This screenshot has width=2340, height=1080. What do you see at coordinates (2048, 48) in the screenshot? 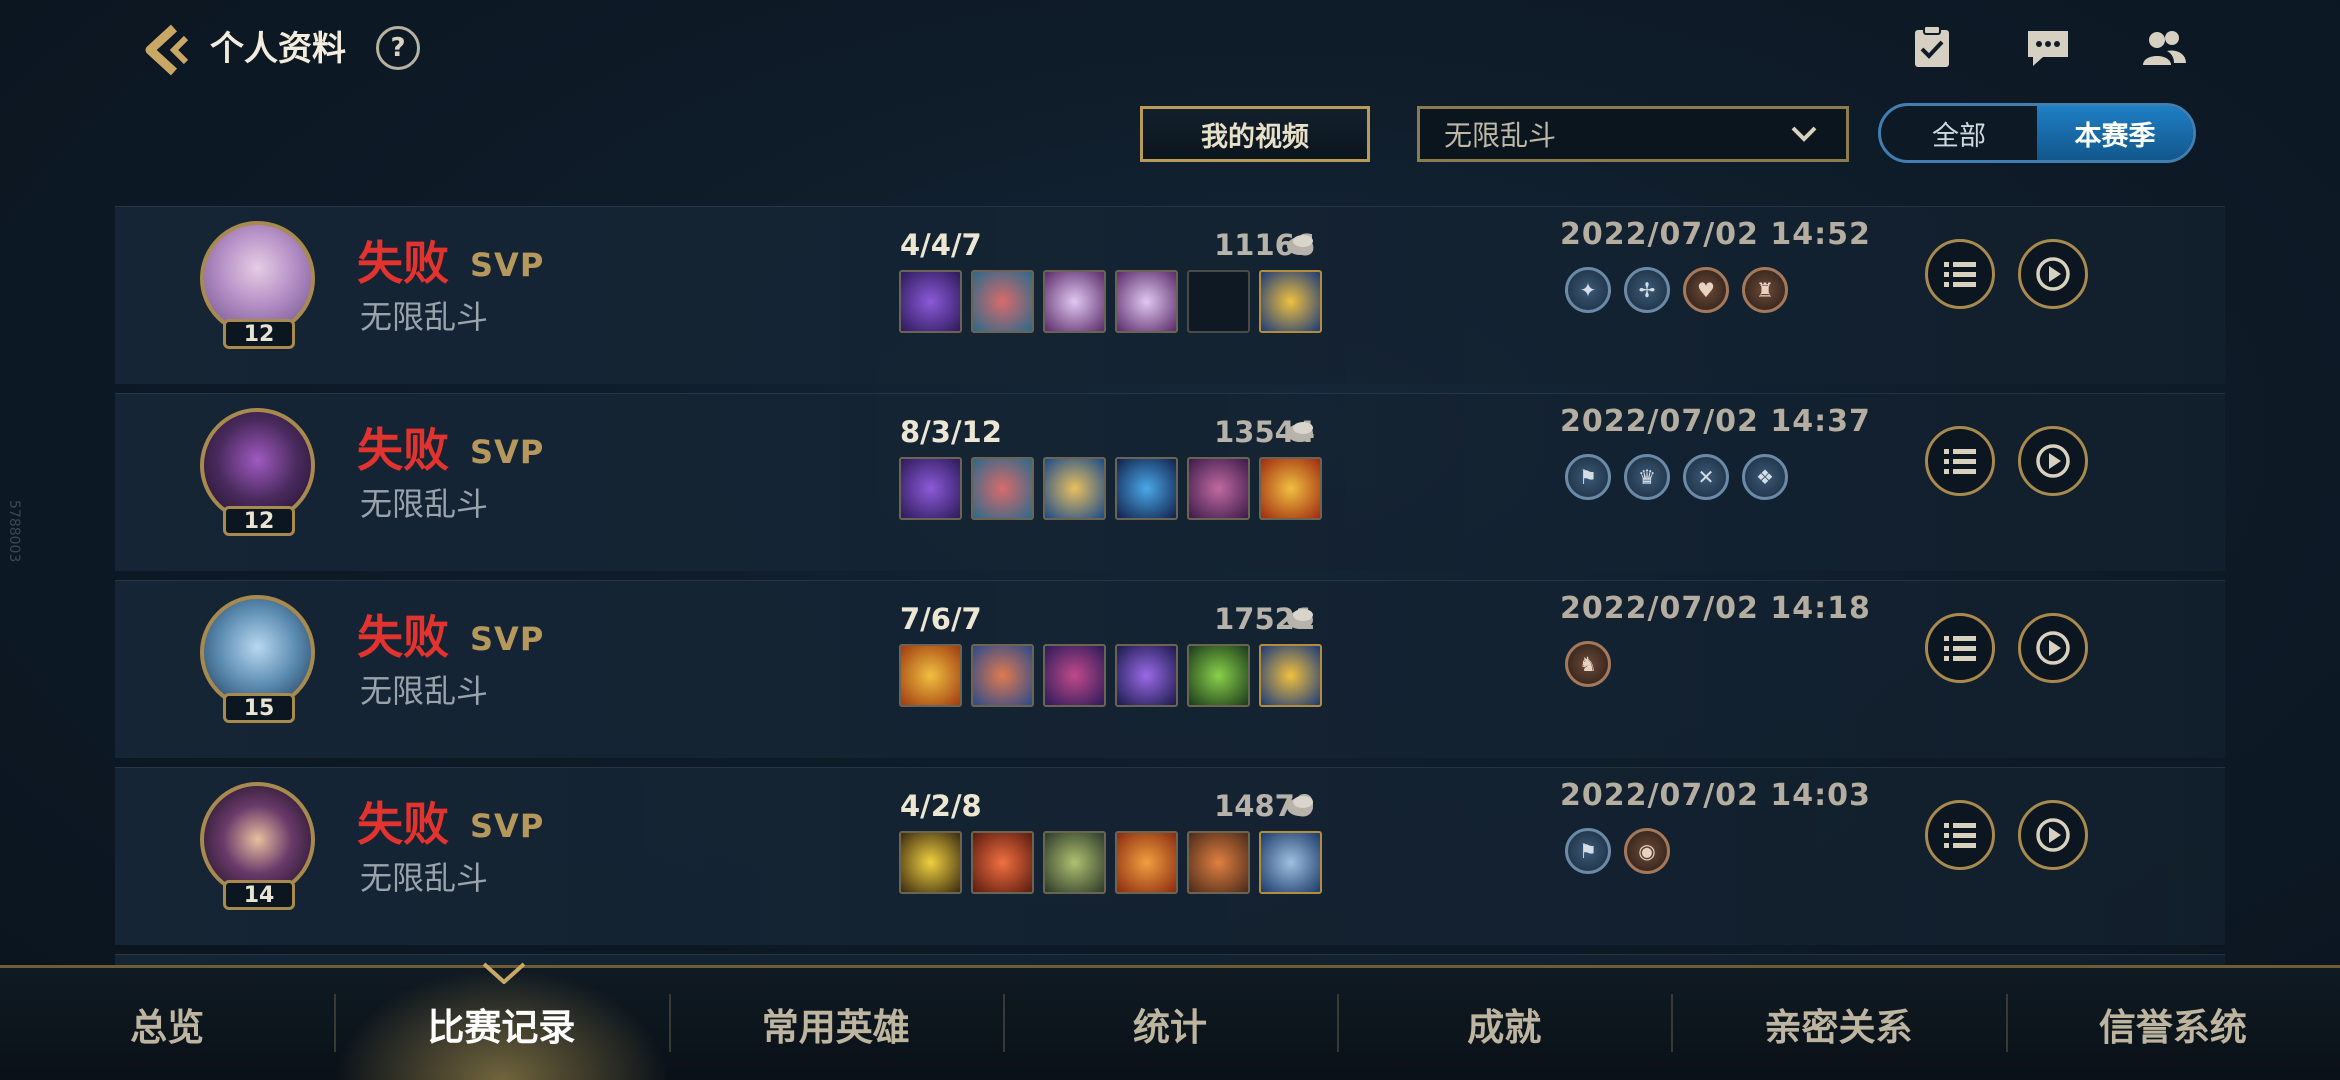
I see `chat-button` at bounding box center [2048, 48].